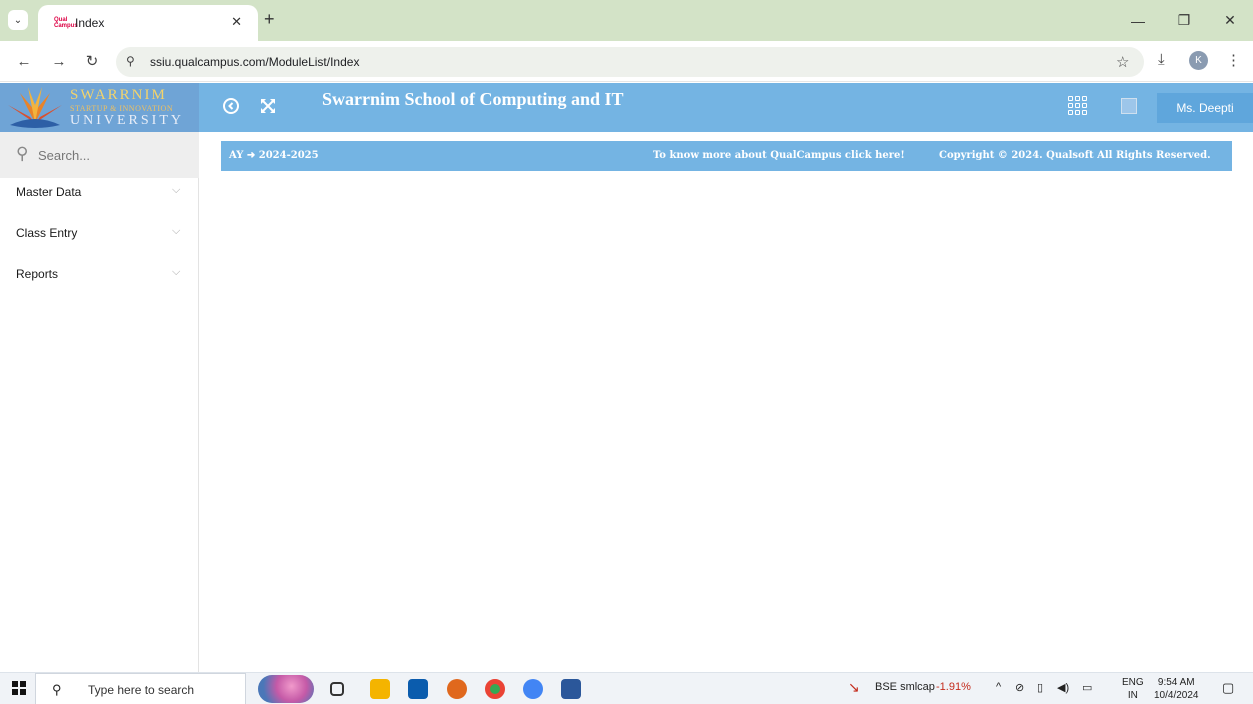  Describe the element at coordinates (1228, 688) in the screenshot. I see `notifications-icon: ▢` at that location.